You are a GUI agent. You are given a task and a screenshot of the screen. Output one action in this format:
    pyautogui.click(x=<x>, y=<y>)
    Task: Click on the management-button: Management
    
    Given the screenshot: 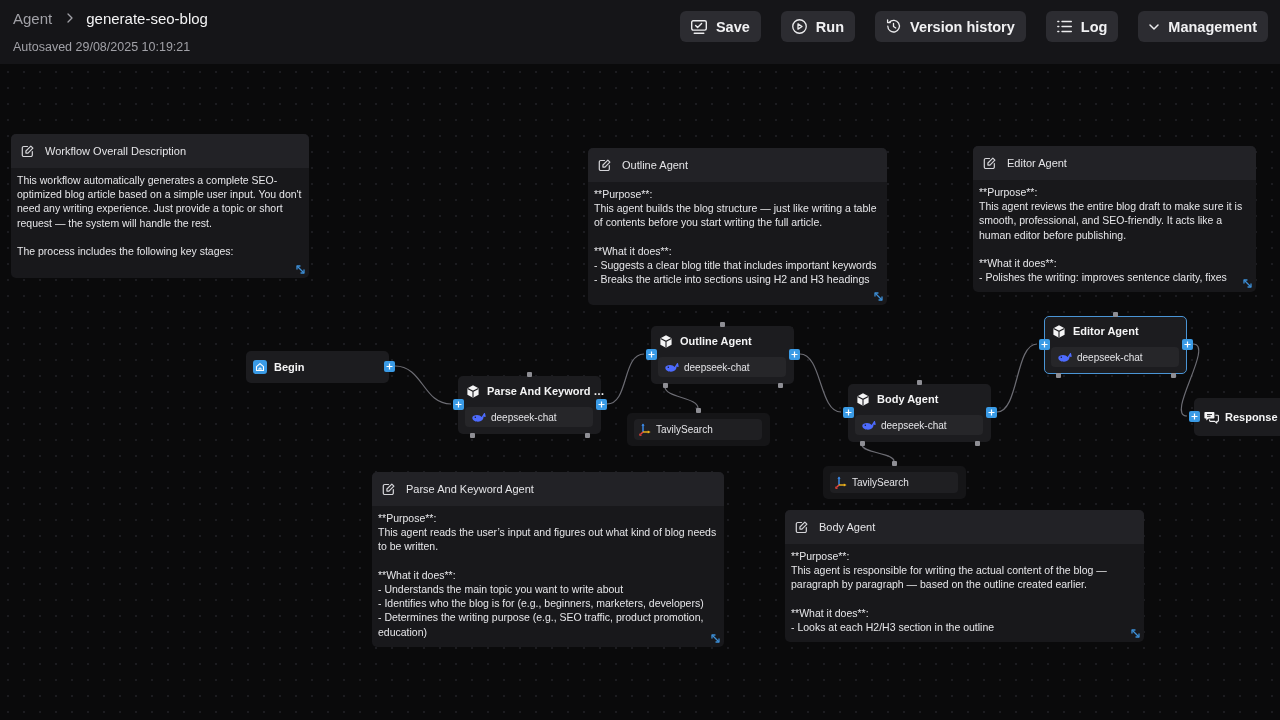 What is the action you would take?
    pyautogui.click(x=1203, y=26)
    